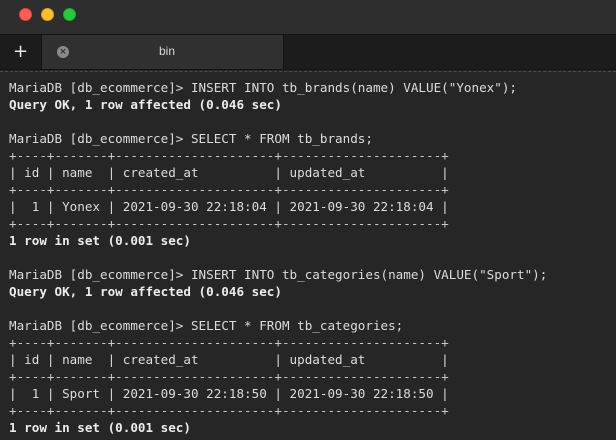  I want to click on tab-close-icon: ×, so click(63, 52).